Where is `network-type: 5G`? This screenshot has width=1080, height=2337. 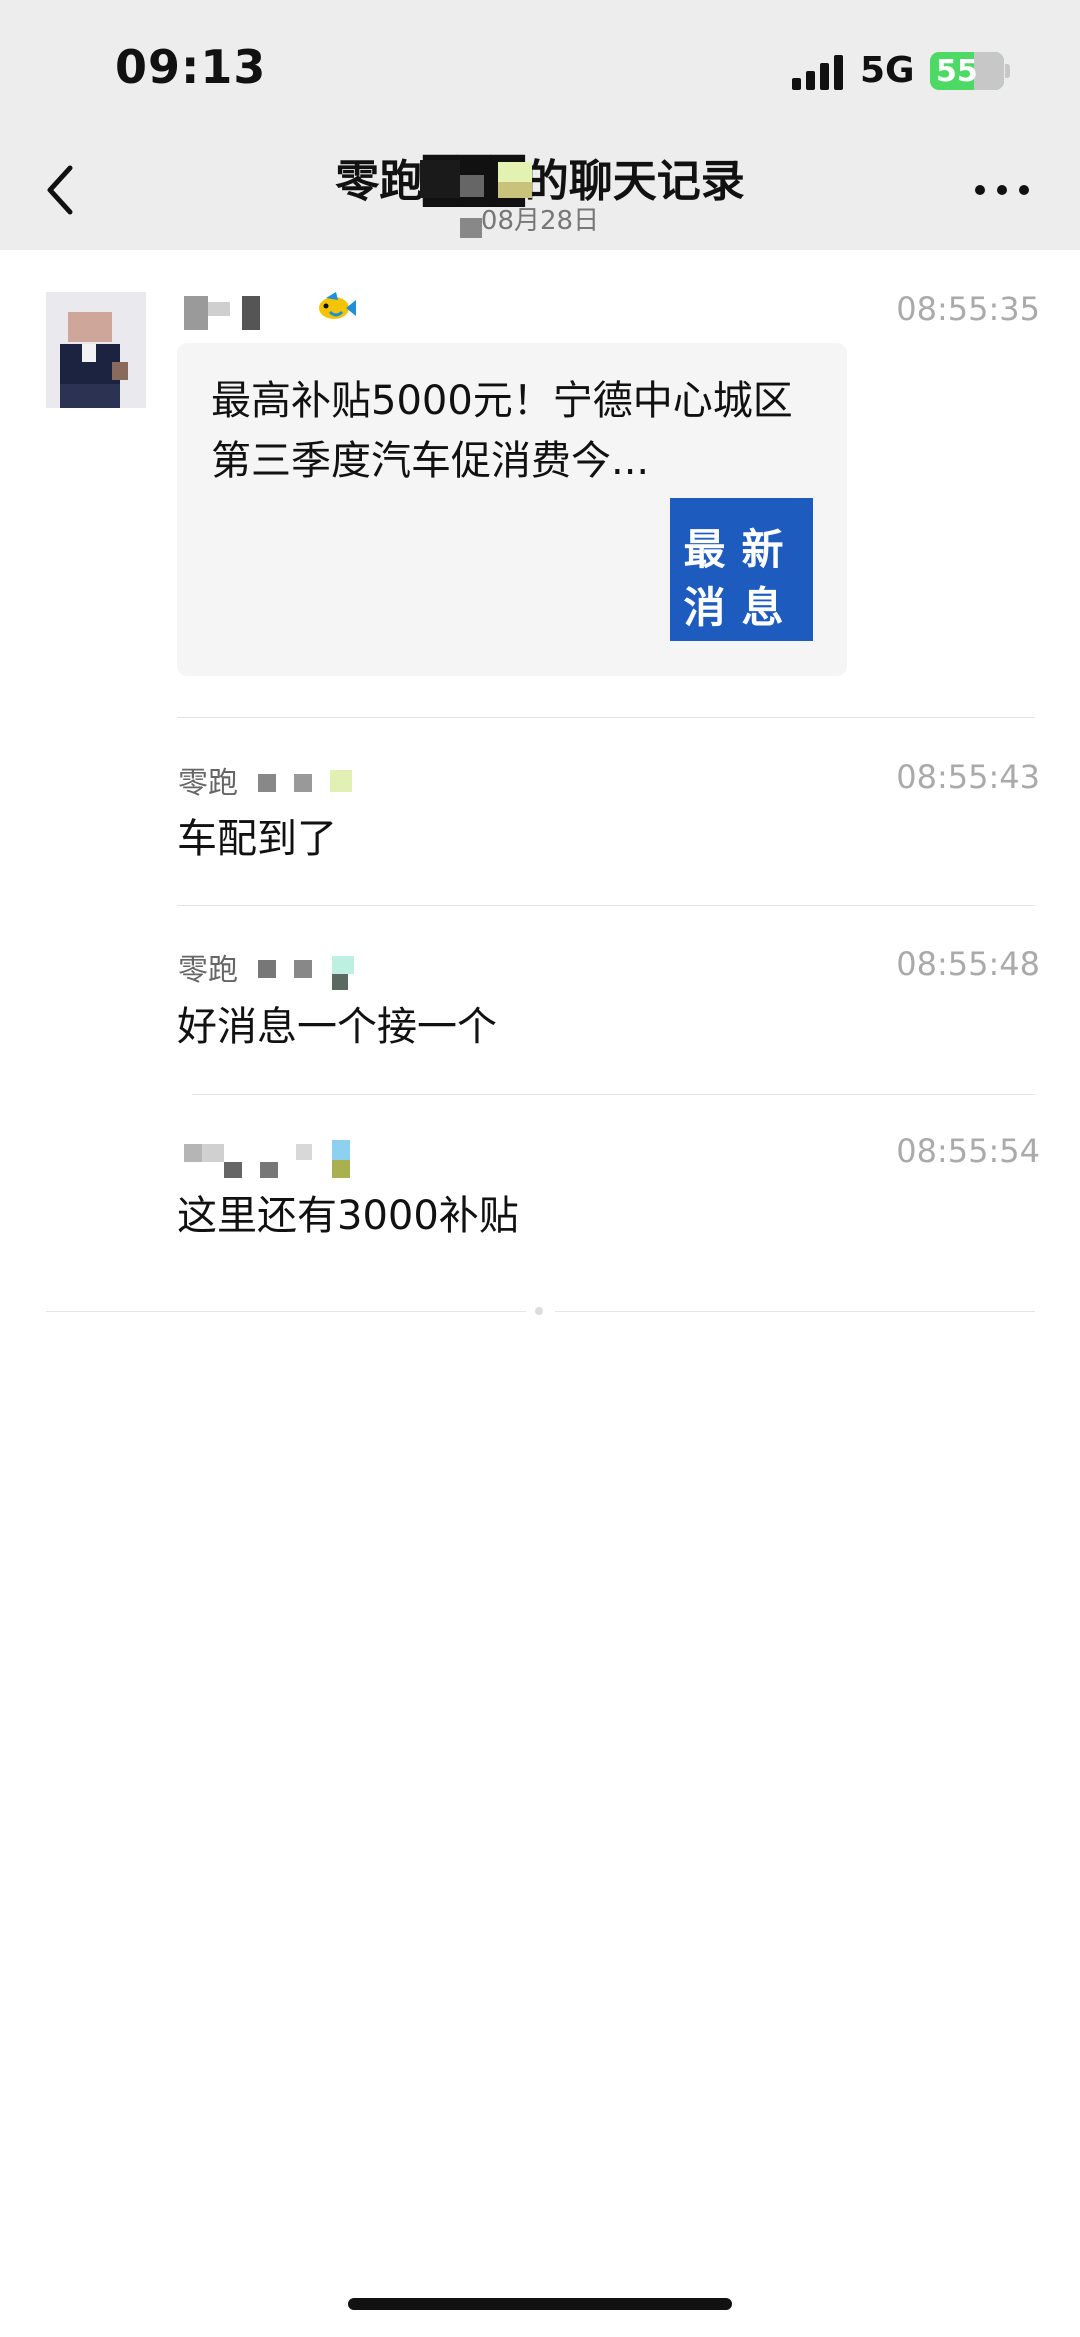 network-type: 5G is located at coordinates (887, 70).